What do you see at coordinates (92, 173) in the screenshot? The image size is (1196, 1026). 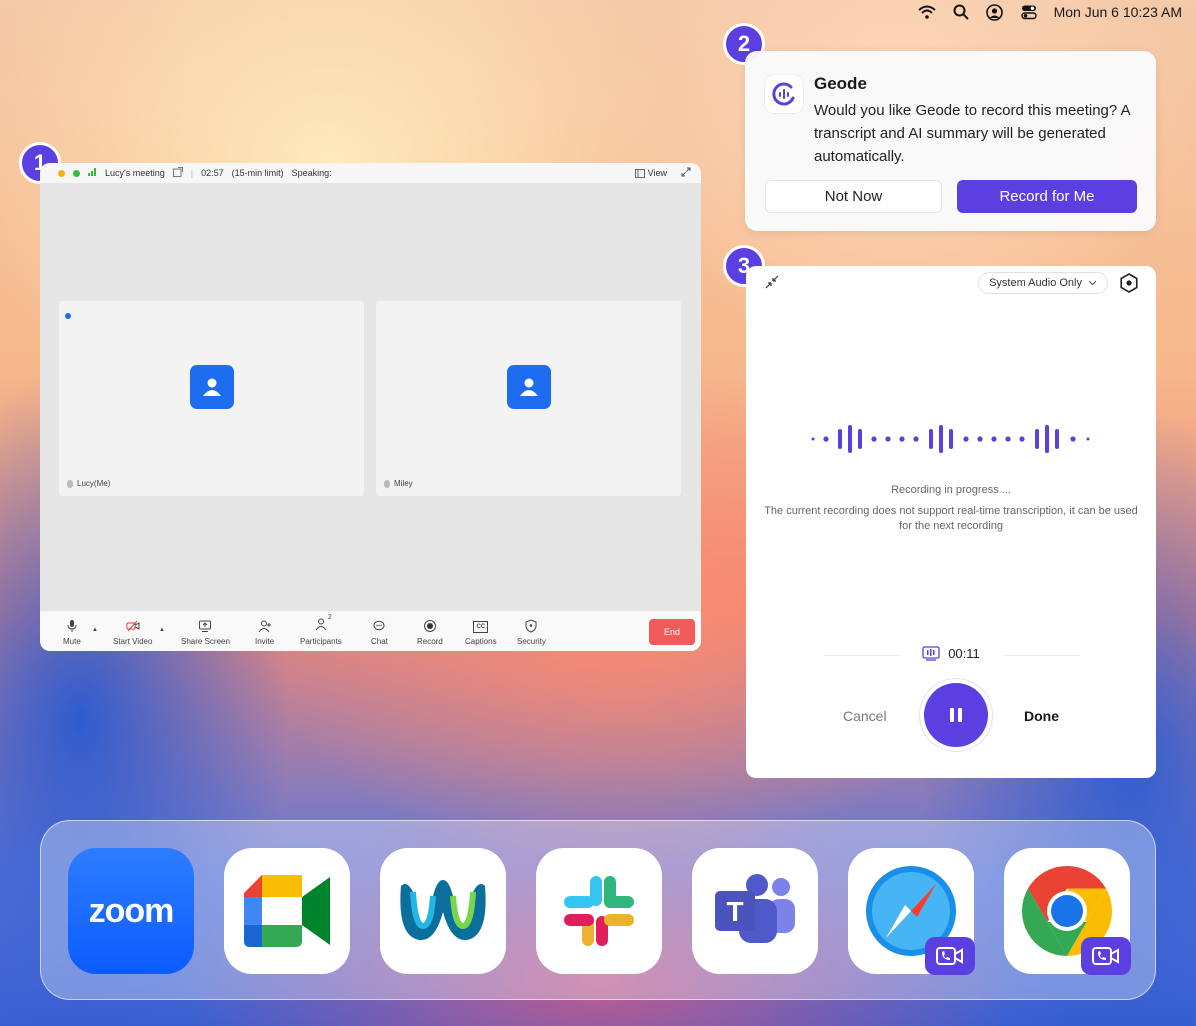 I see `signal-icon` at bounding box center [92, 173].